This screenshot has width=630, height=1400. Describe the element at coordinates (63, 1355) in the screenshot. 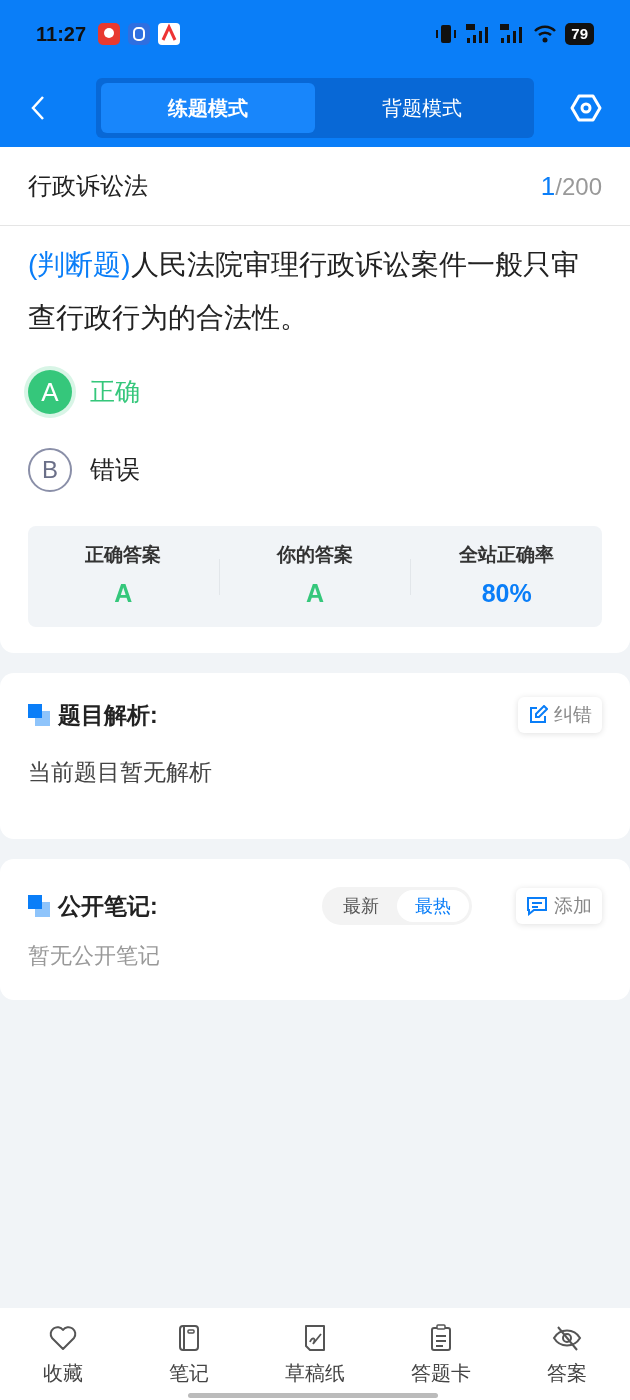

I see `toolbar-button: 收藏` at that location.